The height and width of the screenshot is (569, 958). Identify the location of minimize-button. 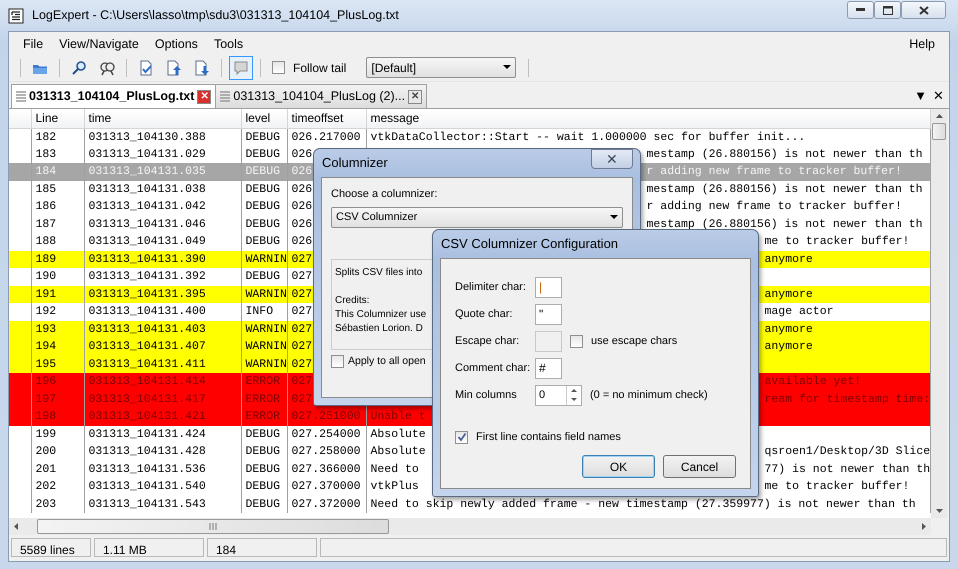
(860, 10).